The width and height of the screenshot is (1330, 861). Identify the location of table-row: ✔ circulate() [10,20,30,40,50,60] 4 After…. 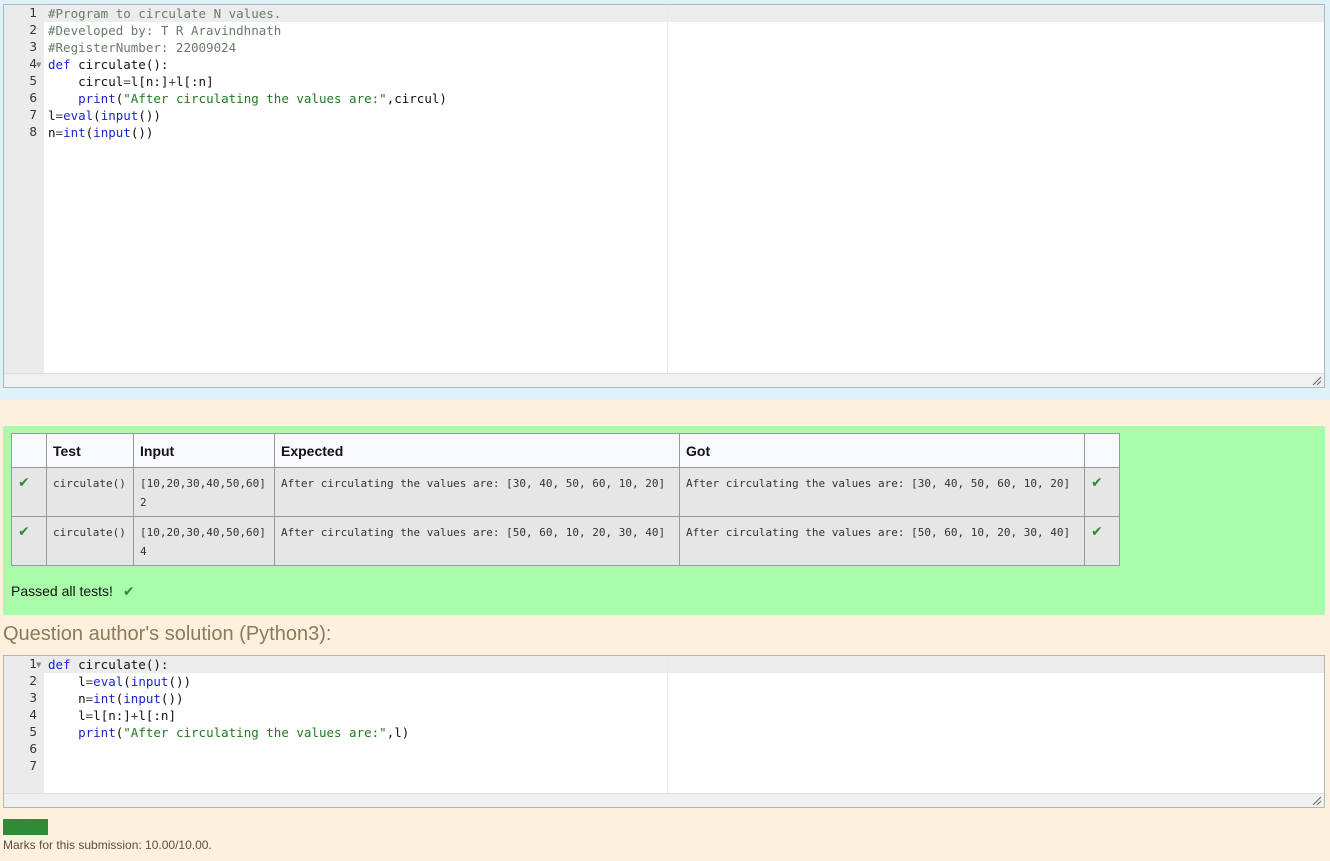
(565, 541).